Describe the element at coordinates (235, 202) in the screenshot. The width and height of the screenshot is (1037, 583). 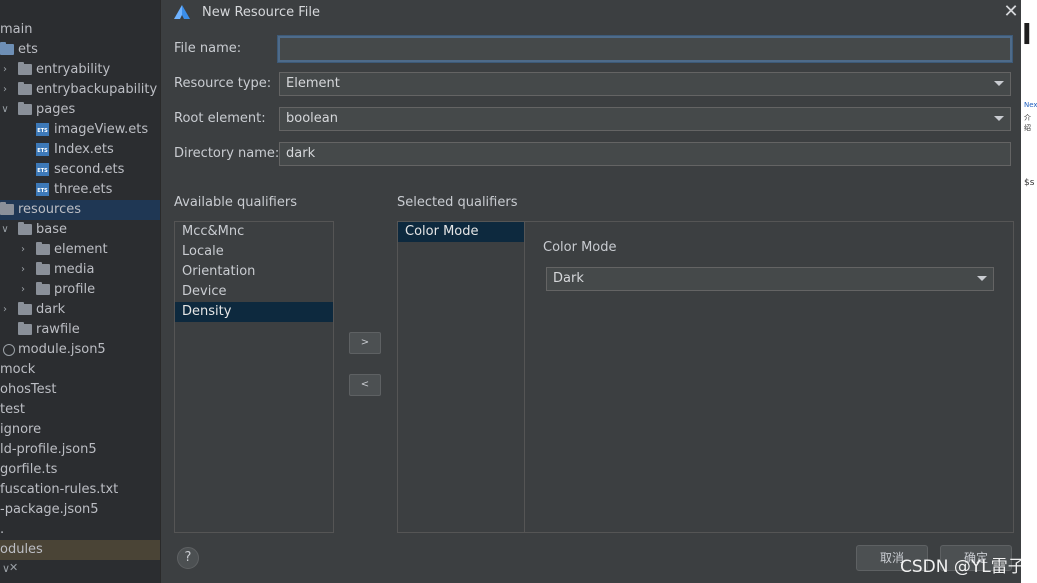
I see `available-qualifiers-label: Available qualifiers` at that location.